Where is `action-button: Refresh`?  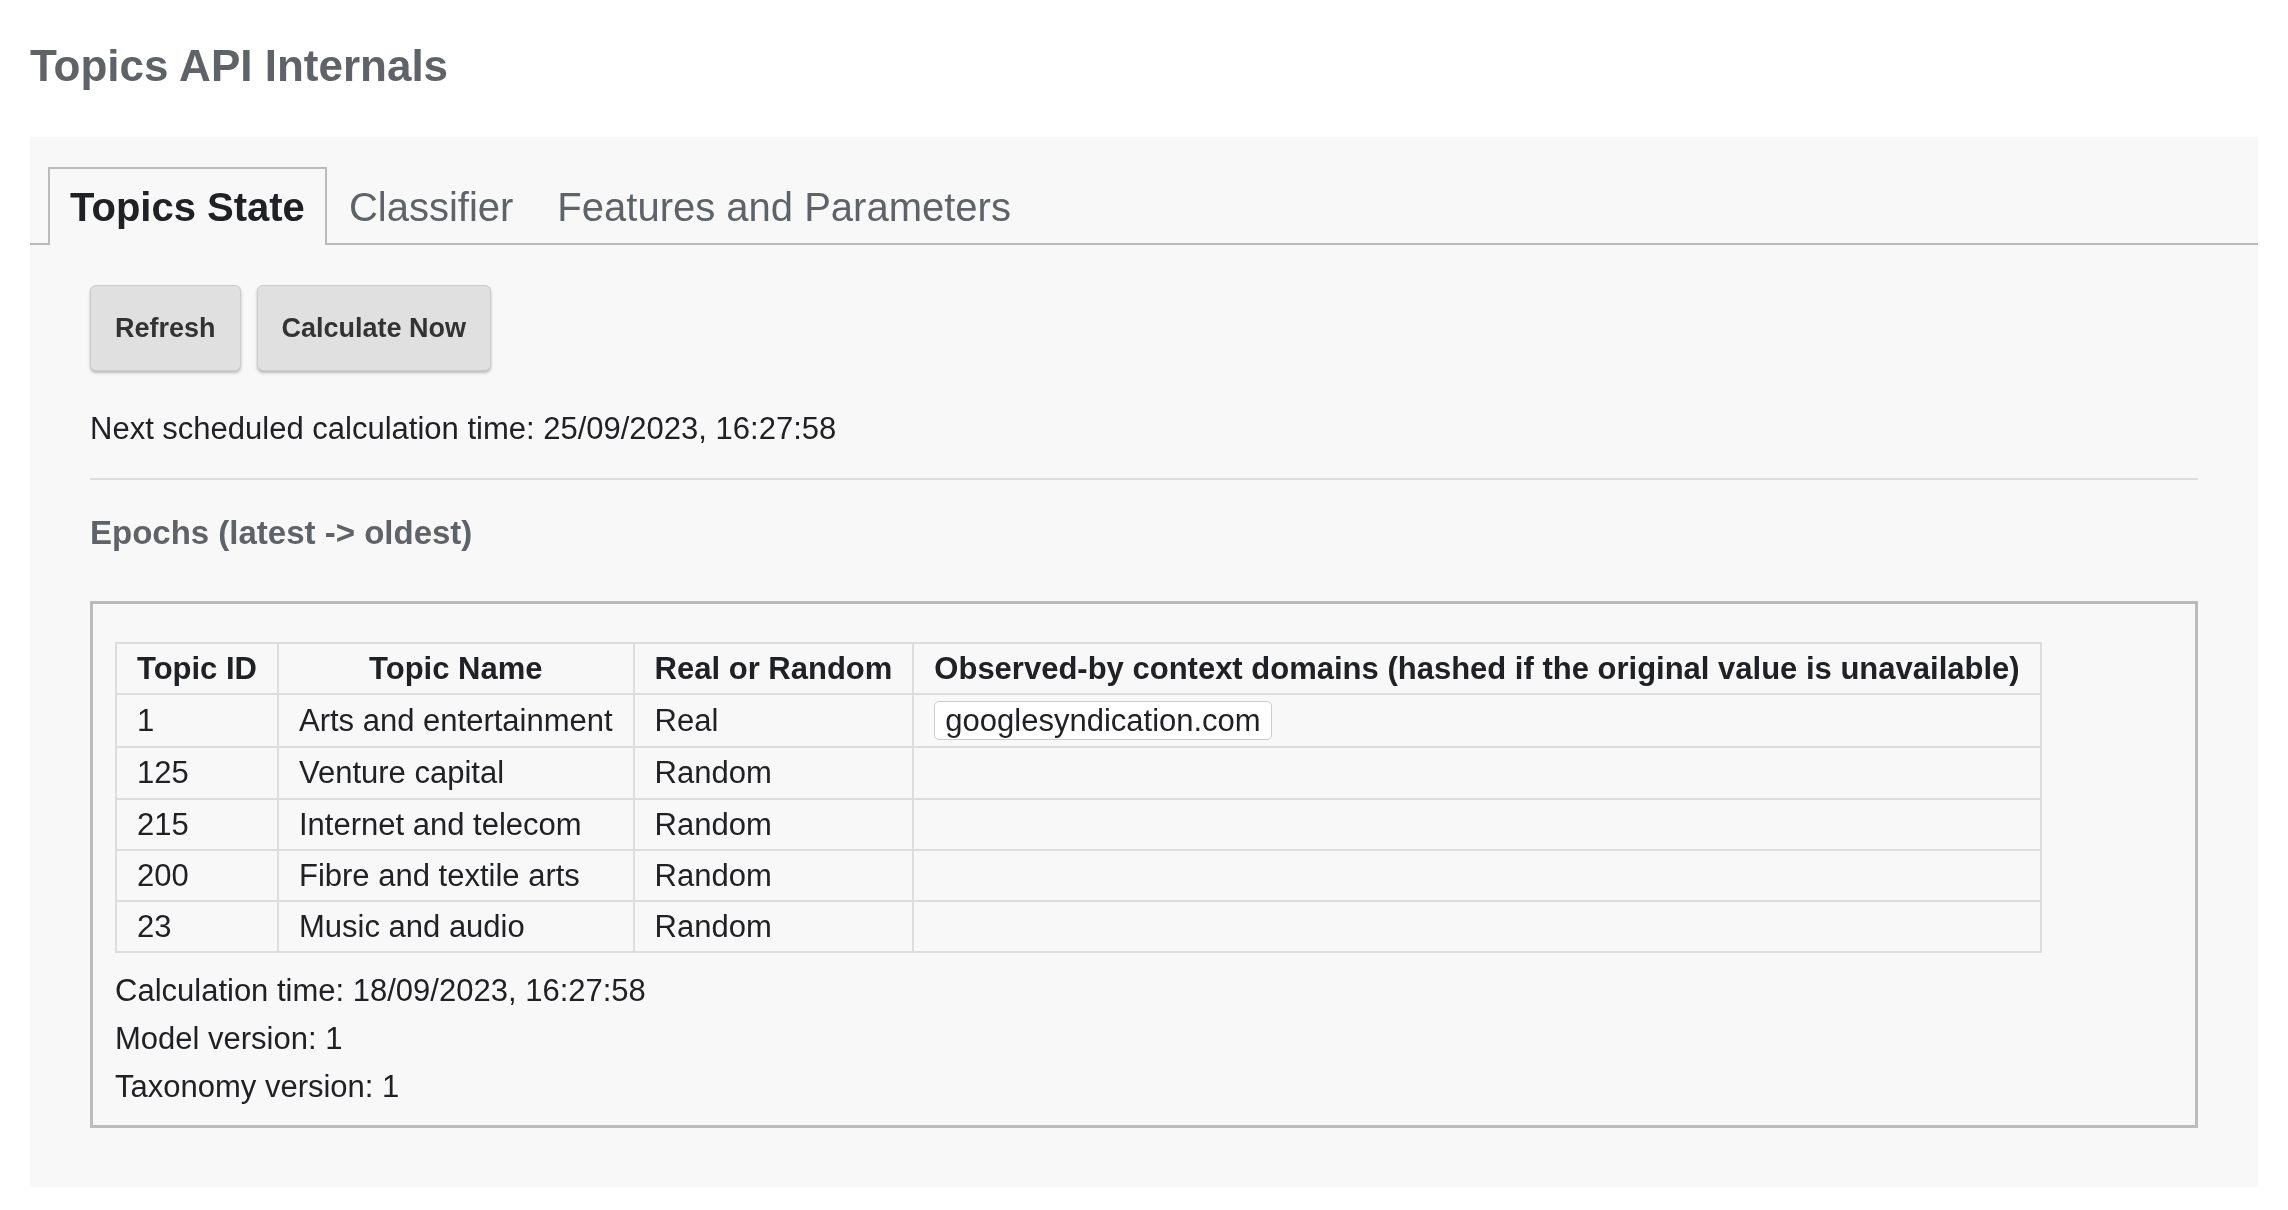 action-button: Refresh is located at coordinates (165, 328).